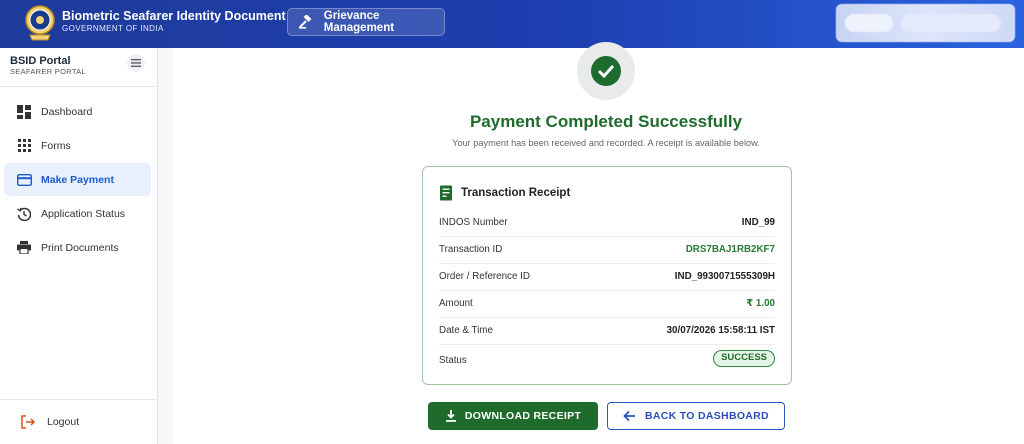 Image resolution: width=1024 pixels, height=444 pixels. What do you see at coordinates (925, 23) in the screenshot?
I see `user-profile-box` at bounding box center [925, 23].